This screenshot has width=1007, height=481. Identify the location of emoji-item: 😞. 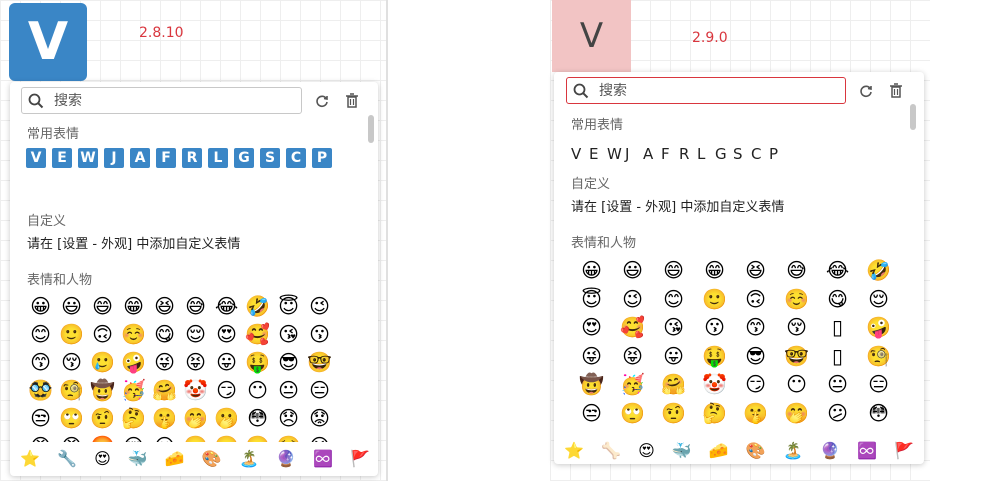
(288, 418).